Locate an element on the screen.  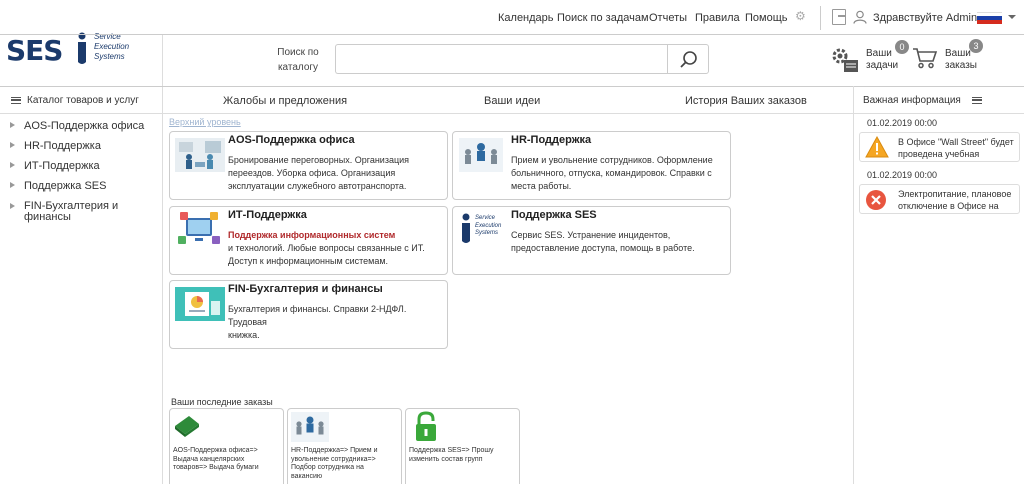
card-title: FIN-Бухгалтерия и финансы is located at coordinates (305, 289).